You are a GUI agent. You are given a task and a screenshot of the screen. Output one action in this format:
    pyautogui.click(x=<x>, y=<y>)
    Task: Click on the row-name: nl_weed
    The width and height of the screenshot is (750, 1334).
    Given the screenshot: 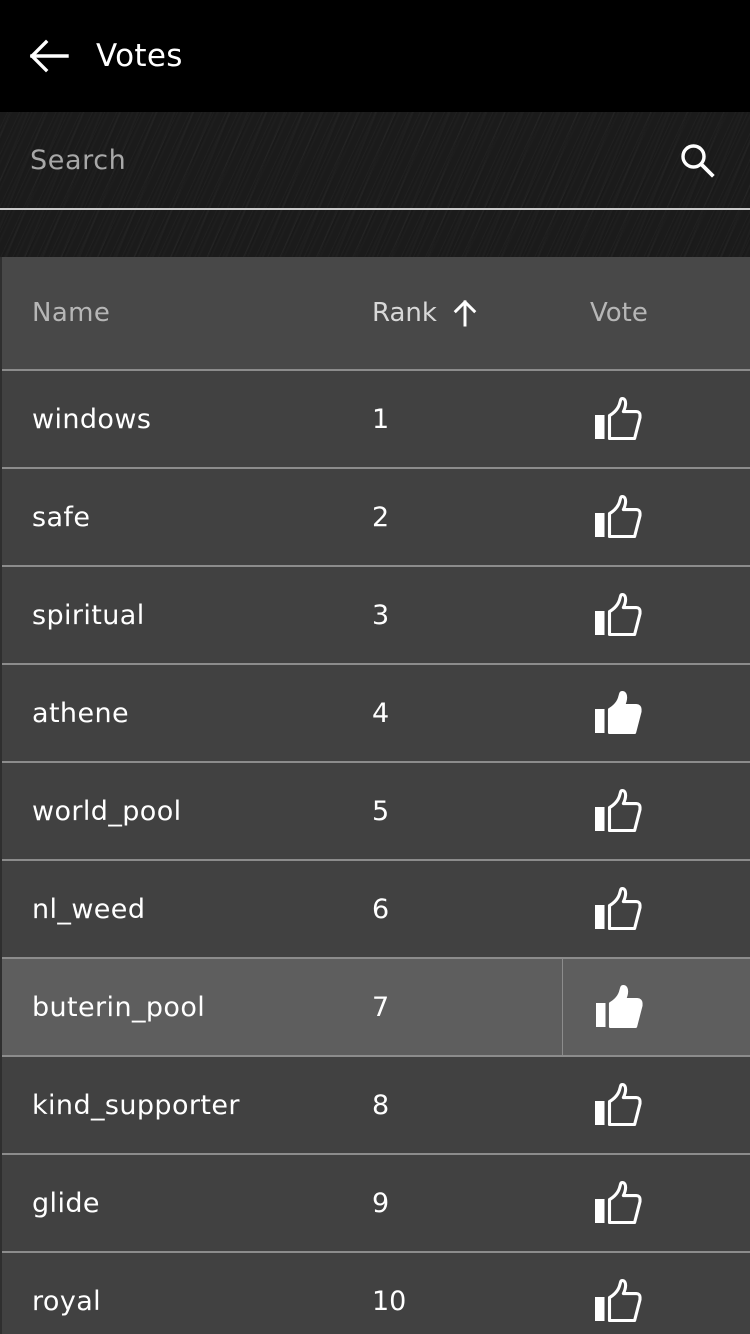 What is the action you would take?
    pyautogui.click(x=89, y=909)
    